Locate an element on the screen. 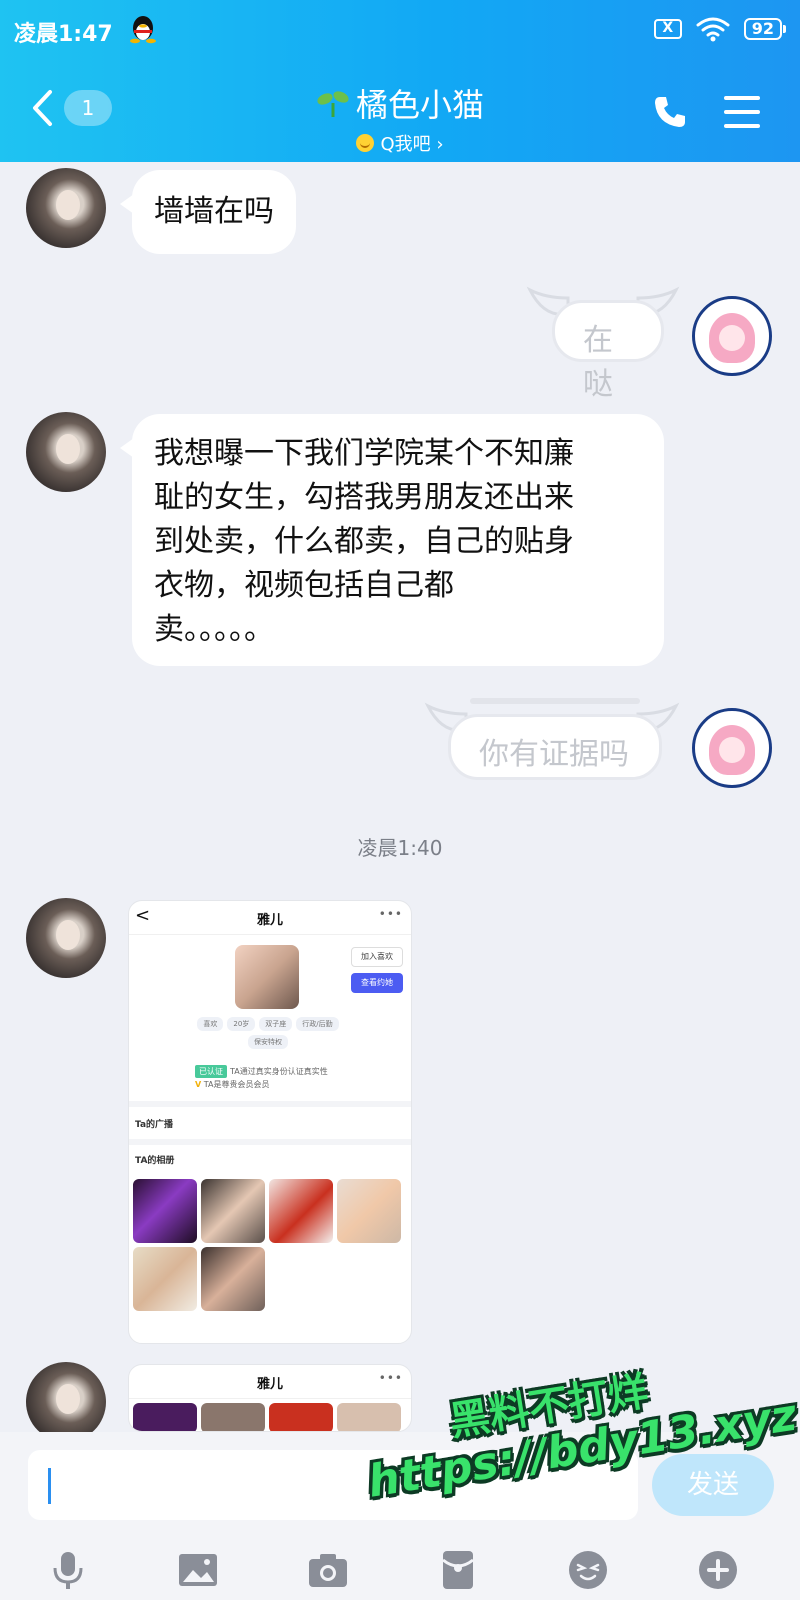 Image resolution: width=800 pixels, height=1600 pixels. message-text: 墙墙在吗 is located at coordinates (214, 211).